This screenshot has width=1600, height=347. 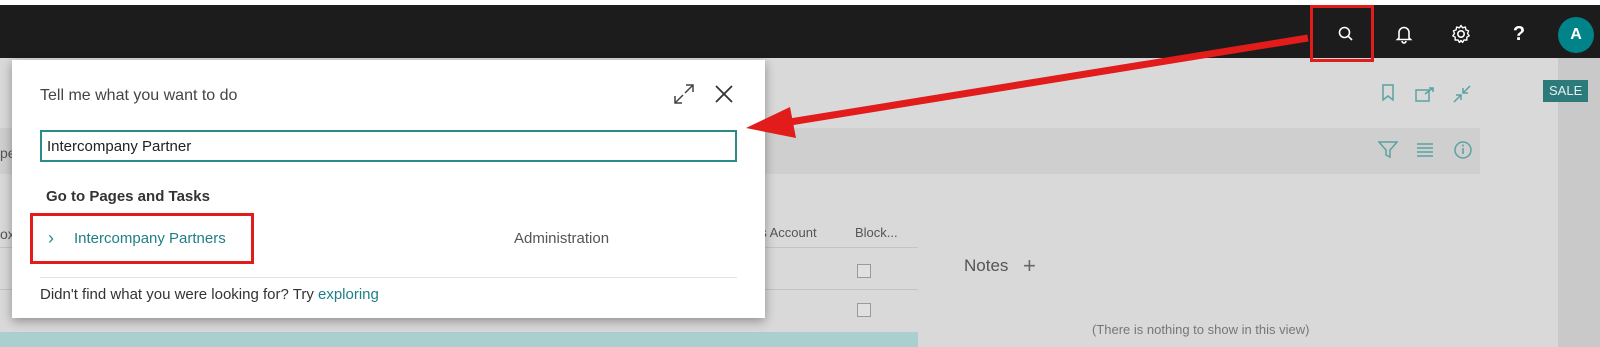 What do you see at coordinates (1029, 266) in the screenshot?
I see `add-note-icon: +` at bounding box center [1029, 266].